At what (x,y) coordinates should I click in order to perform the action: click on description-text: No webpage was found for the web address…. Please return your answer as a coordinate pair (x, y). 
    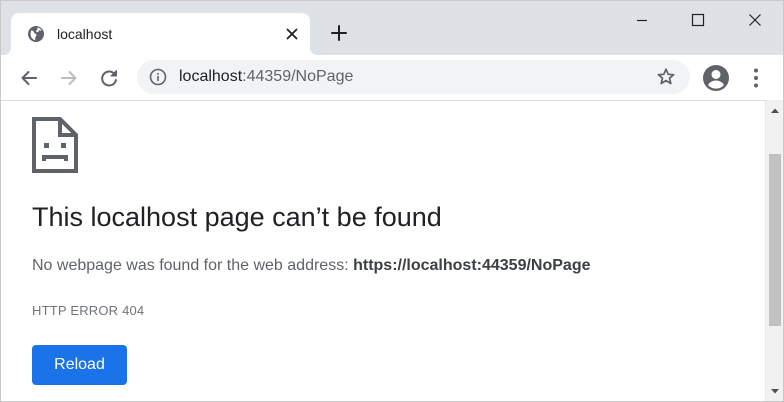
    Looking at the image, I should click on (193, 265).